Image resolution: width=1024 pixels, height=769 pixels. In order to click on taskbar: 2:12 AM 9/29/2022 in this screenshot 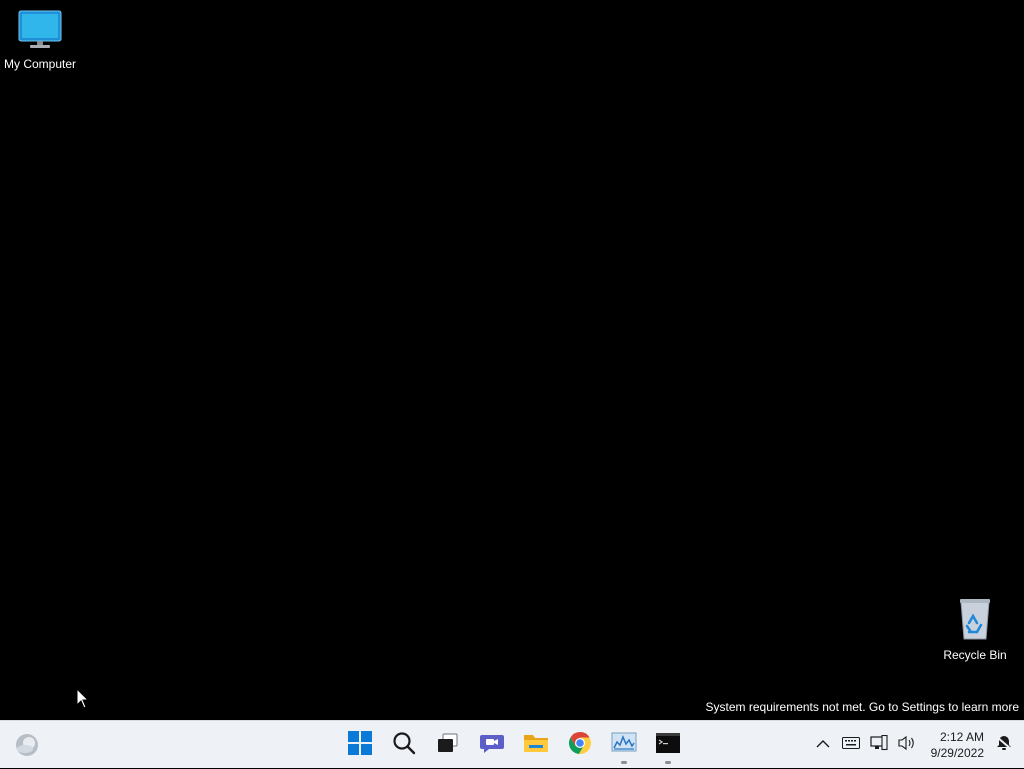, I will do `click(512, 744)`.